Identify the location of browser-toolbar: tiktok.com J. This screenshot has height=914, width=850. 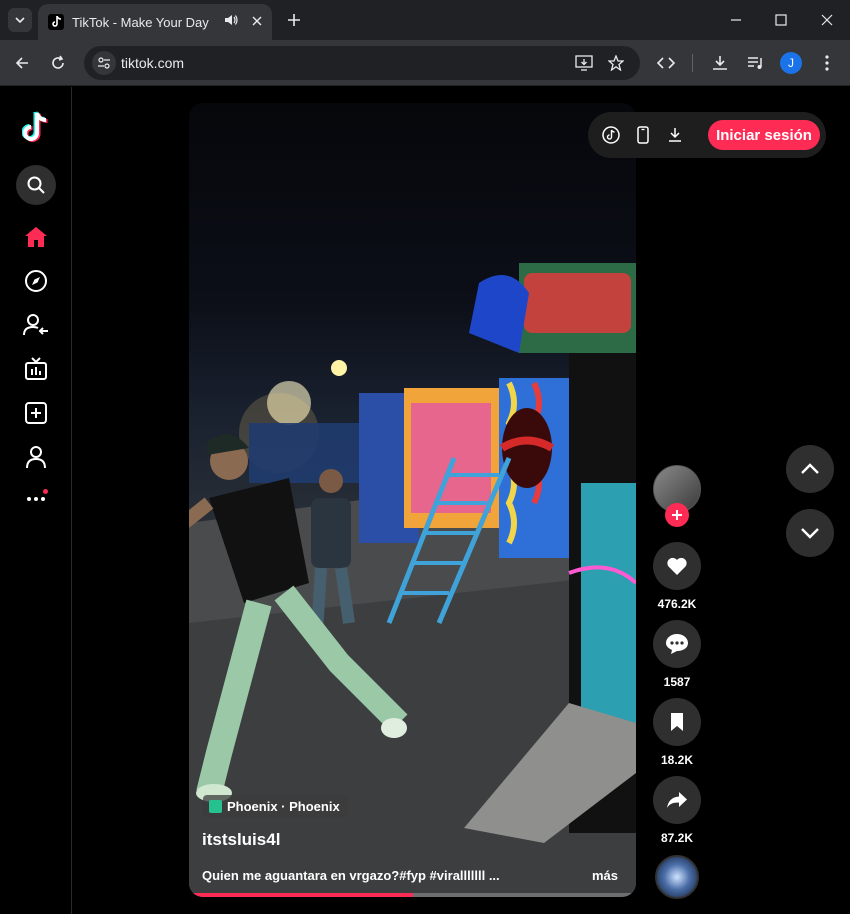
(425, 63).